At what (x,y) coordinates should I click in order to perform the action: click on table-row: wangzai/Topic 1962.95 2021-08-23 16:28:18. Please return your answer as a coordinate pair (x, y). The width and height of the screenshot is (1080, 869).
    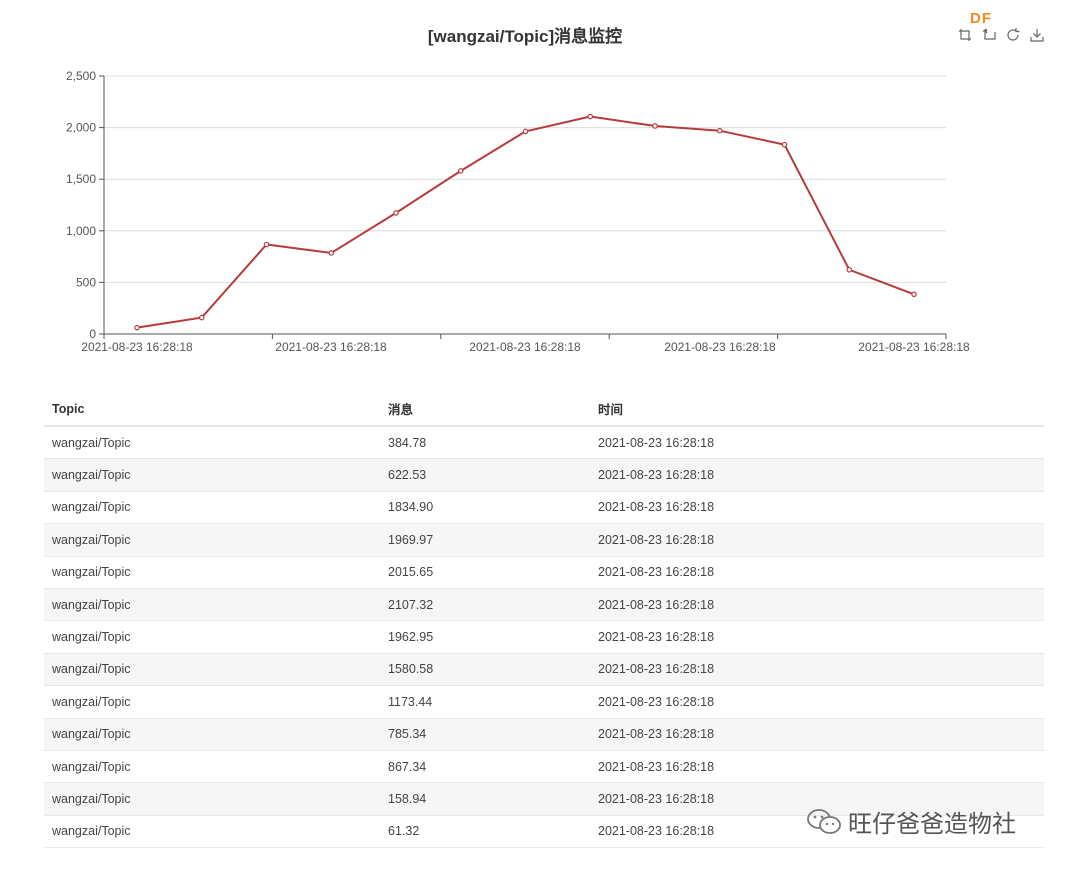
    Looking at the image, I should click on (544, 637).